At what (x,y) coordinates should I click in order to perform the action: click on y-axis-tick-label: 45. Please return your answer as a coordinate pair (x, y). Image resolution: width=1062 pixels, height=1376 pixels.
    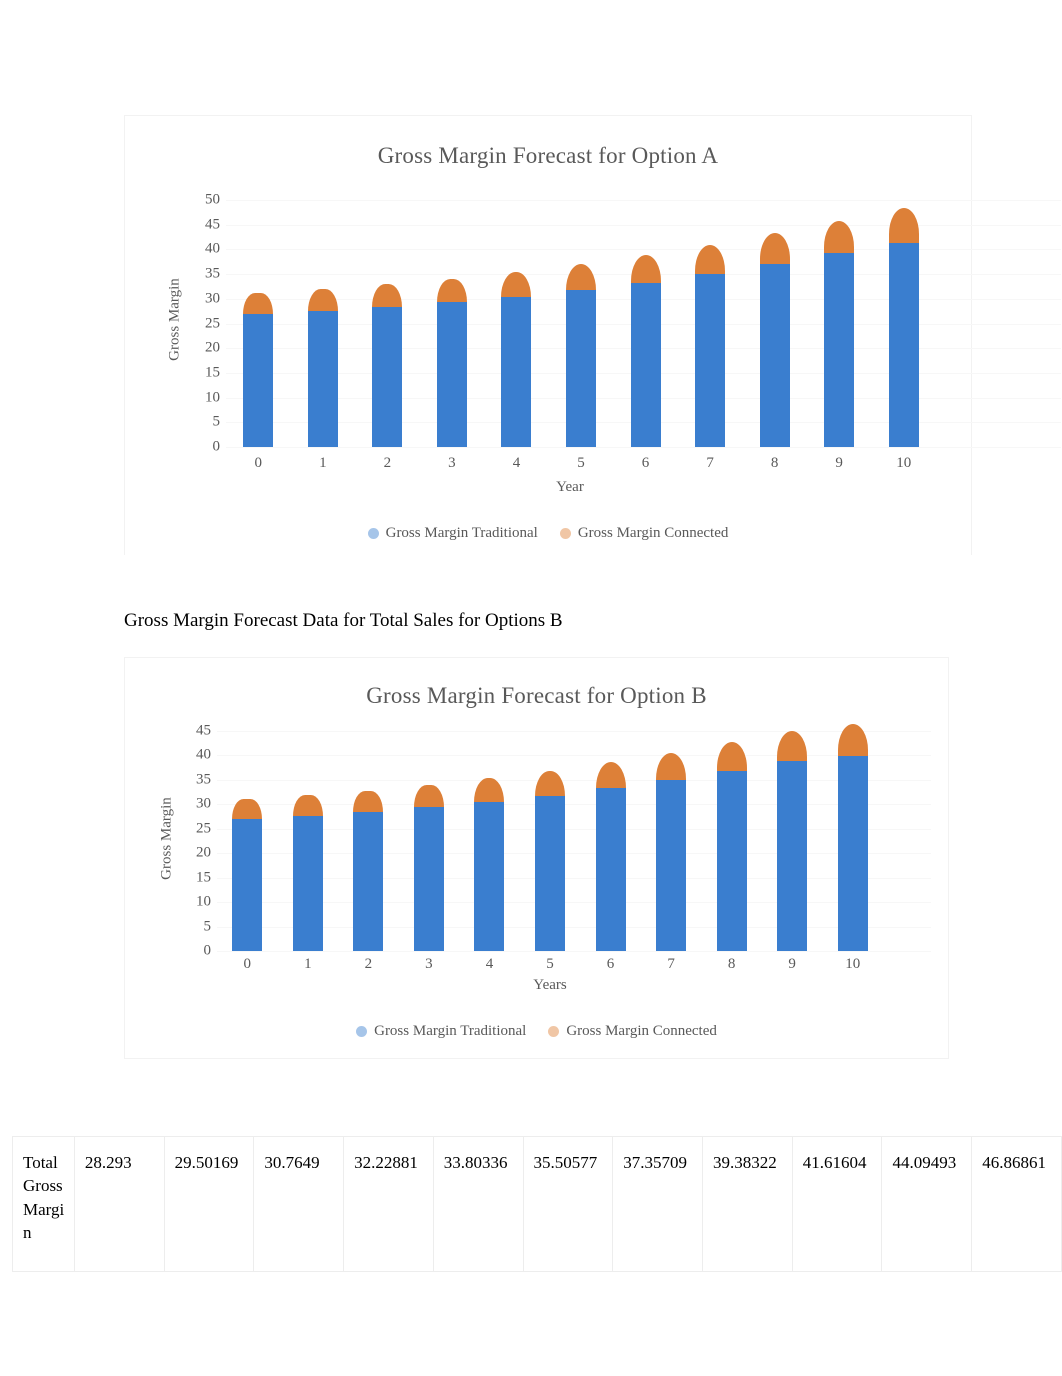
    Looking at the image, I should click on (212, 224).